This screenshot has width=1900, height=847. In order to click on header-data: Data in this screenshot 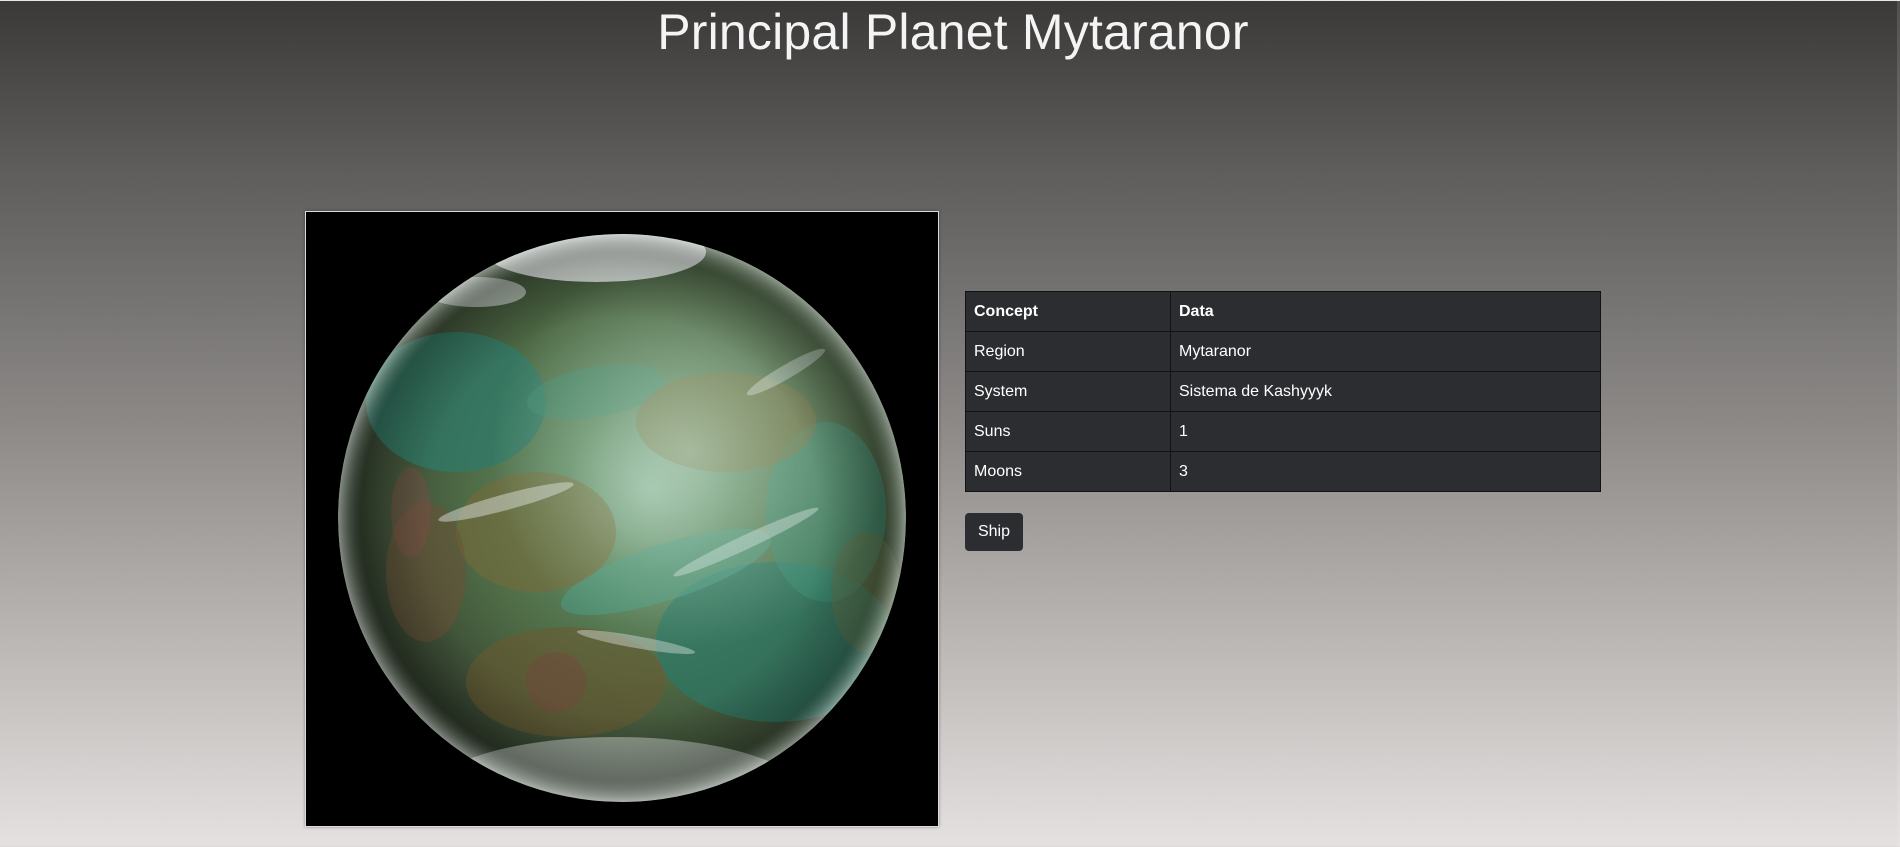, I will do `click(1385, 311)`.